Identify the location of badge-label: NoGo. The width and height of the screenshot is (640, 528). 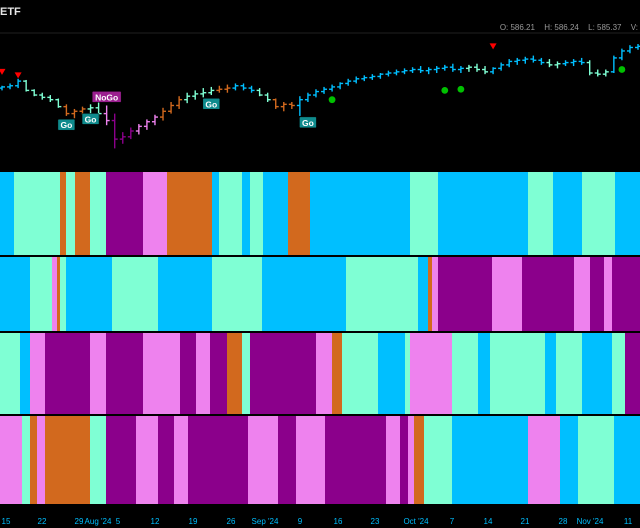
(106, 97).